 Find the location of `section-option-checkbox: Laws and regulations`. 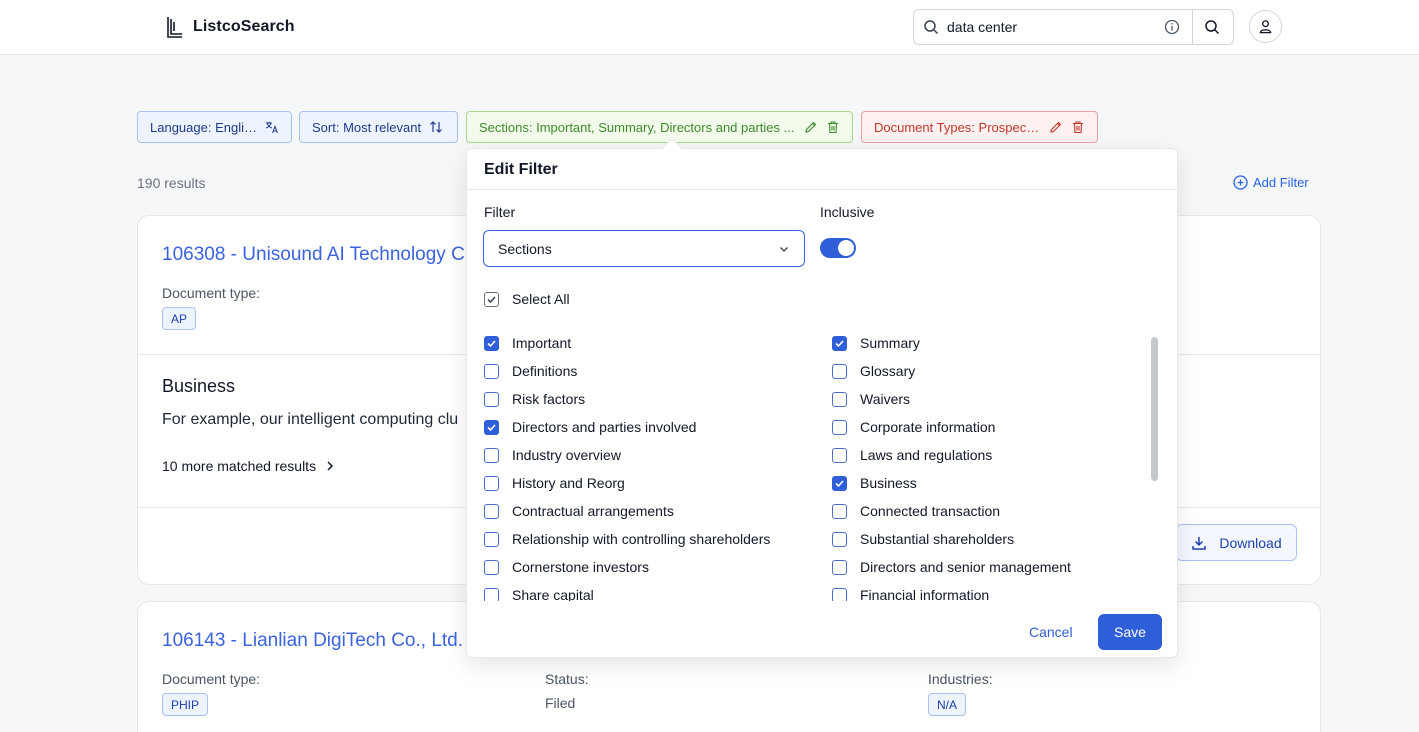

section-option-checkbox: Laws and regulations is located at coordinates (912, 455).